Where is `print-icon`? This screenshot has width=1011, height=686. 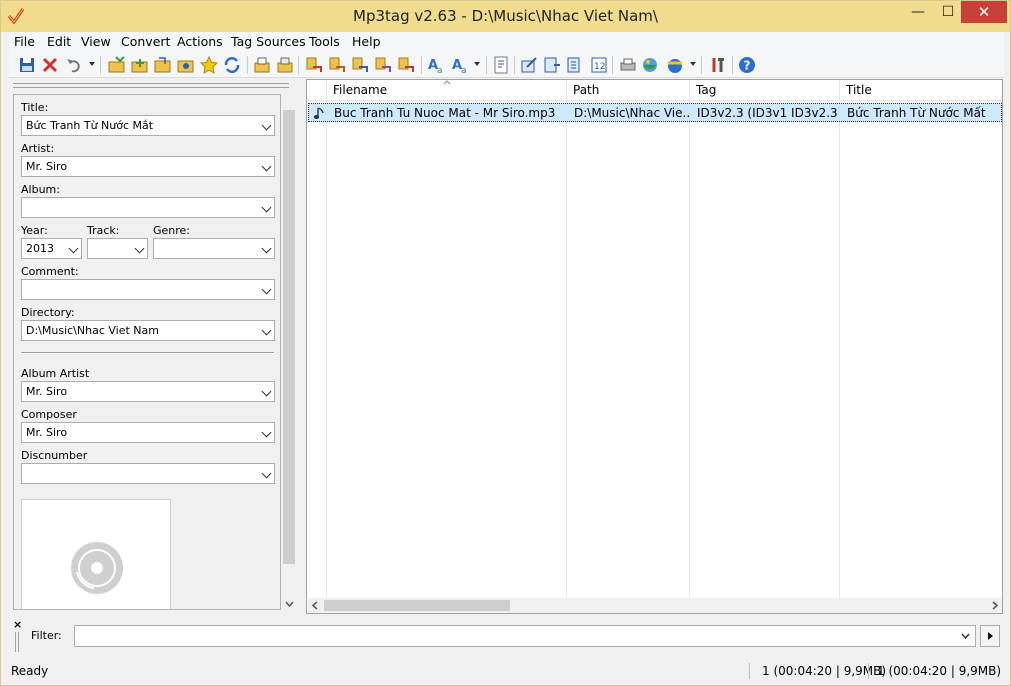 print-icon is located at coordinates (628, 65).